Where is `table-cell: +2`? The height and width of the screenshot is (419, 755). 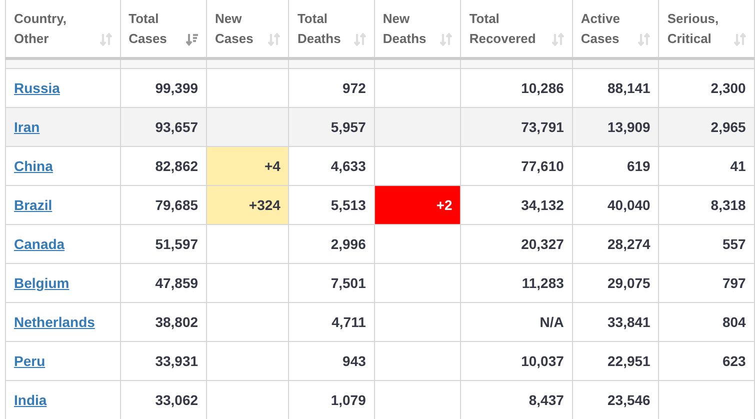 table-cell: +2 is located at coordinates (417, 205).